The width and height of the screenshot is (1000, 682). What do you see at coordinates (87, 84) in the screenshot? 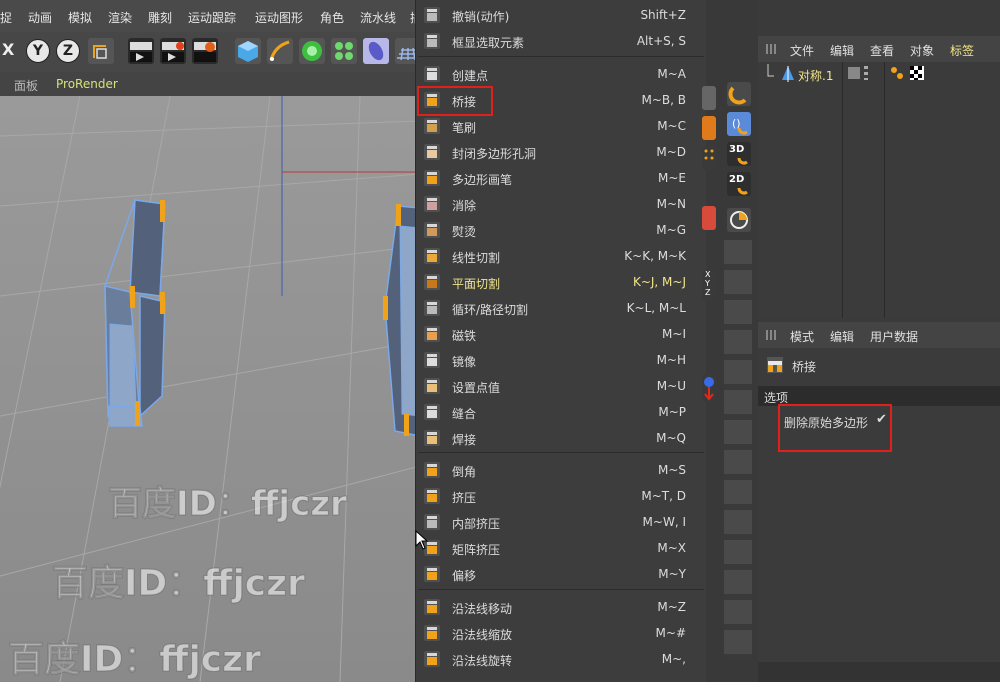
I see `viewport-prorender-menu: ProRender` at bounding box center [87, 84].